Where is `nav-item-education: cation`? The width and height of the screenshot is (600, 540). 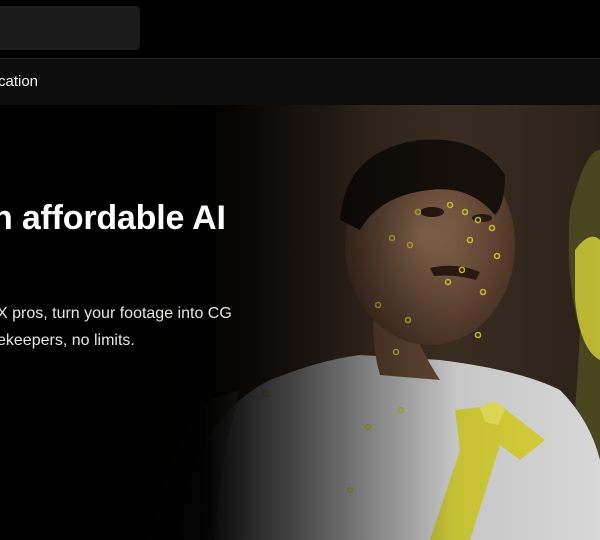 nav-item-education: cation is located at coordinates (19, 81).